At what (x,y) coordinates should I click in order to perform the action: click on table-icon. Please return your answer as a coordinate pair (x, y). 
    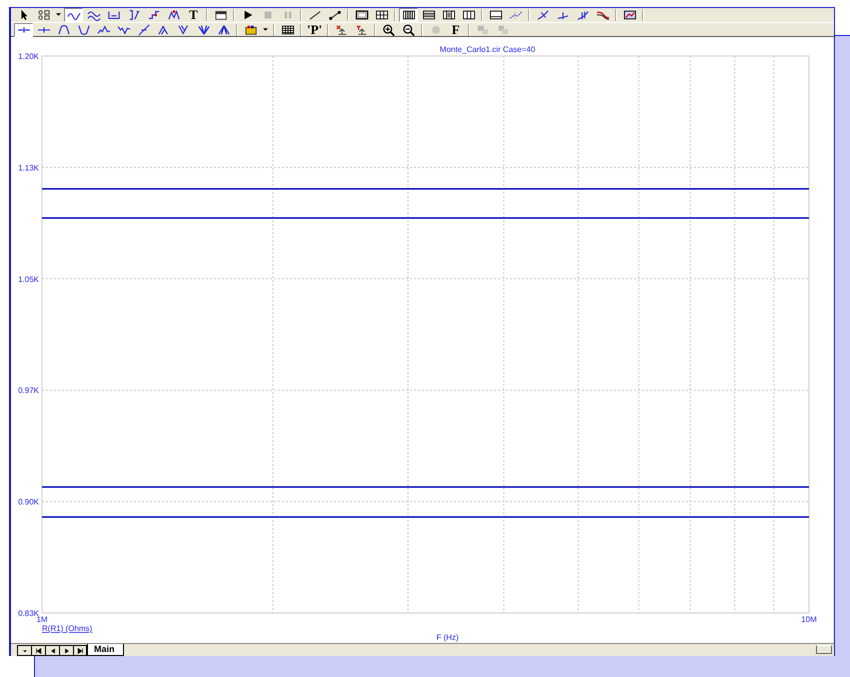
    Looking at the image, I should click on (287, 30).